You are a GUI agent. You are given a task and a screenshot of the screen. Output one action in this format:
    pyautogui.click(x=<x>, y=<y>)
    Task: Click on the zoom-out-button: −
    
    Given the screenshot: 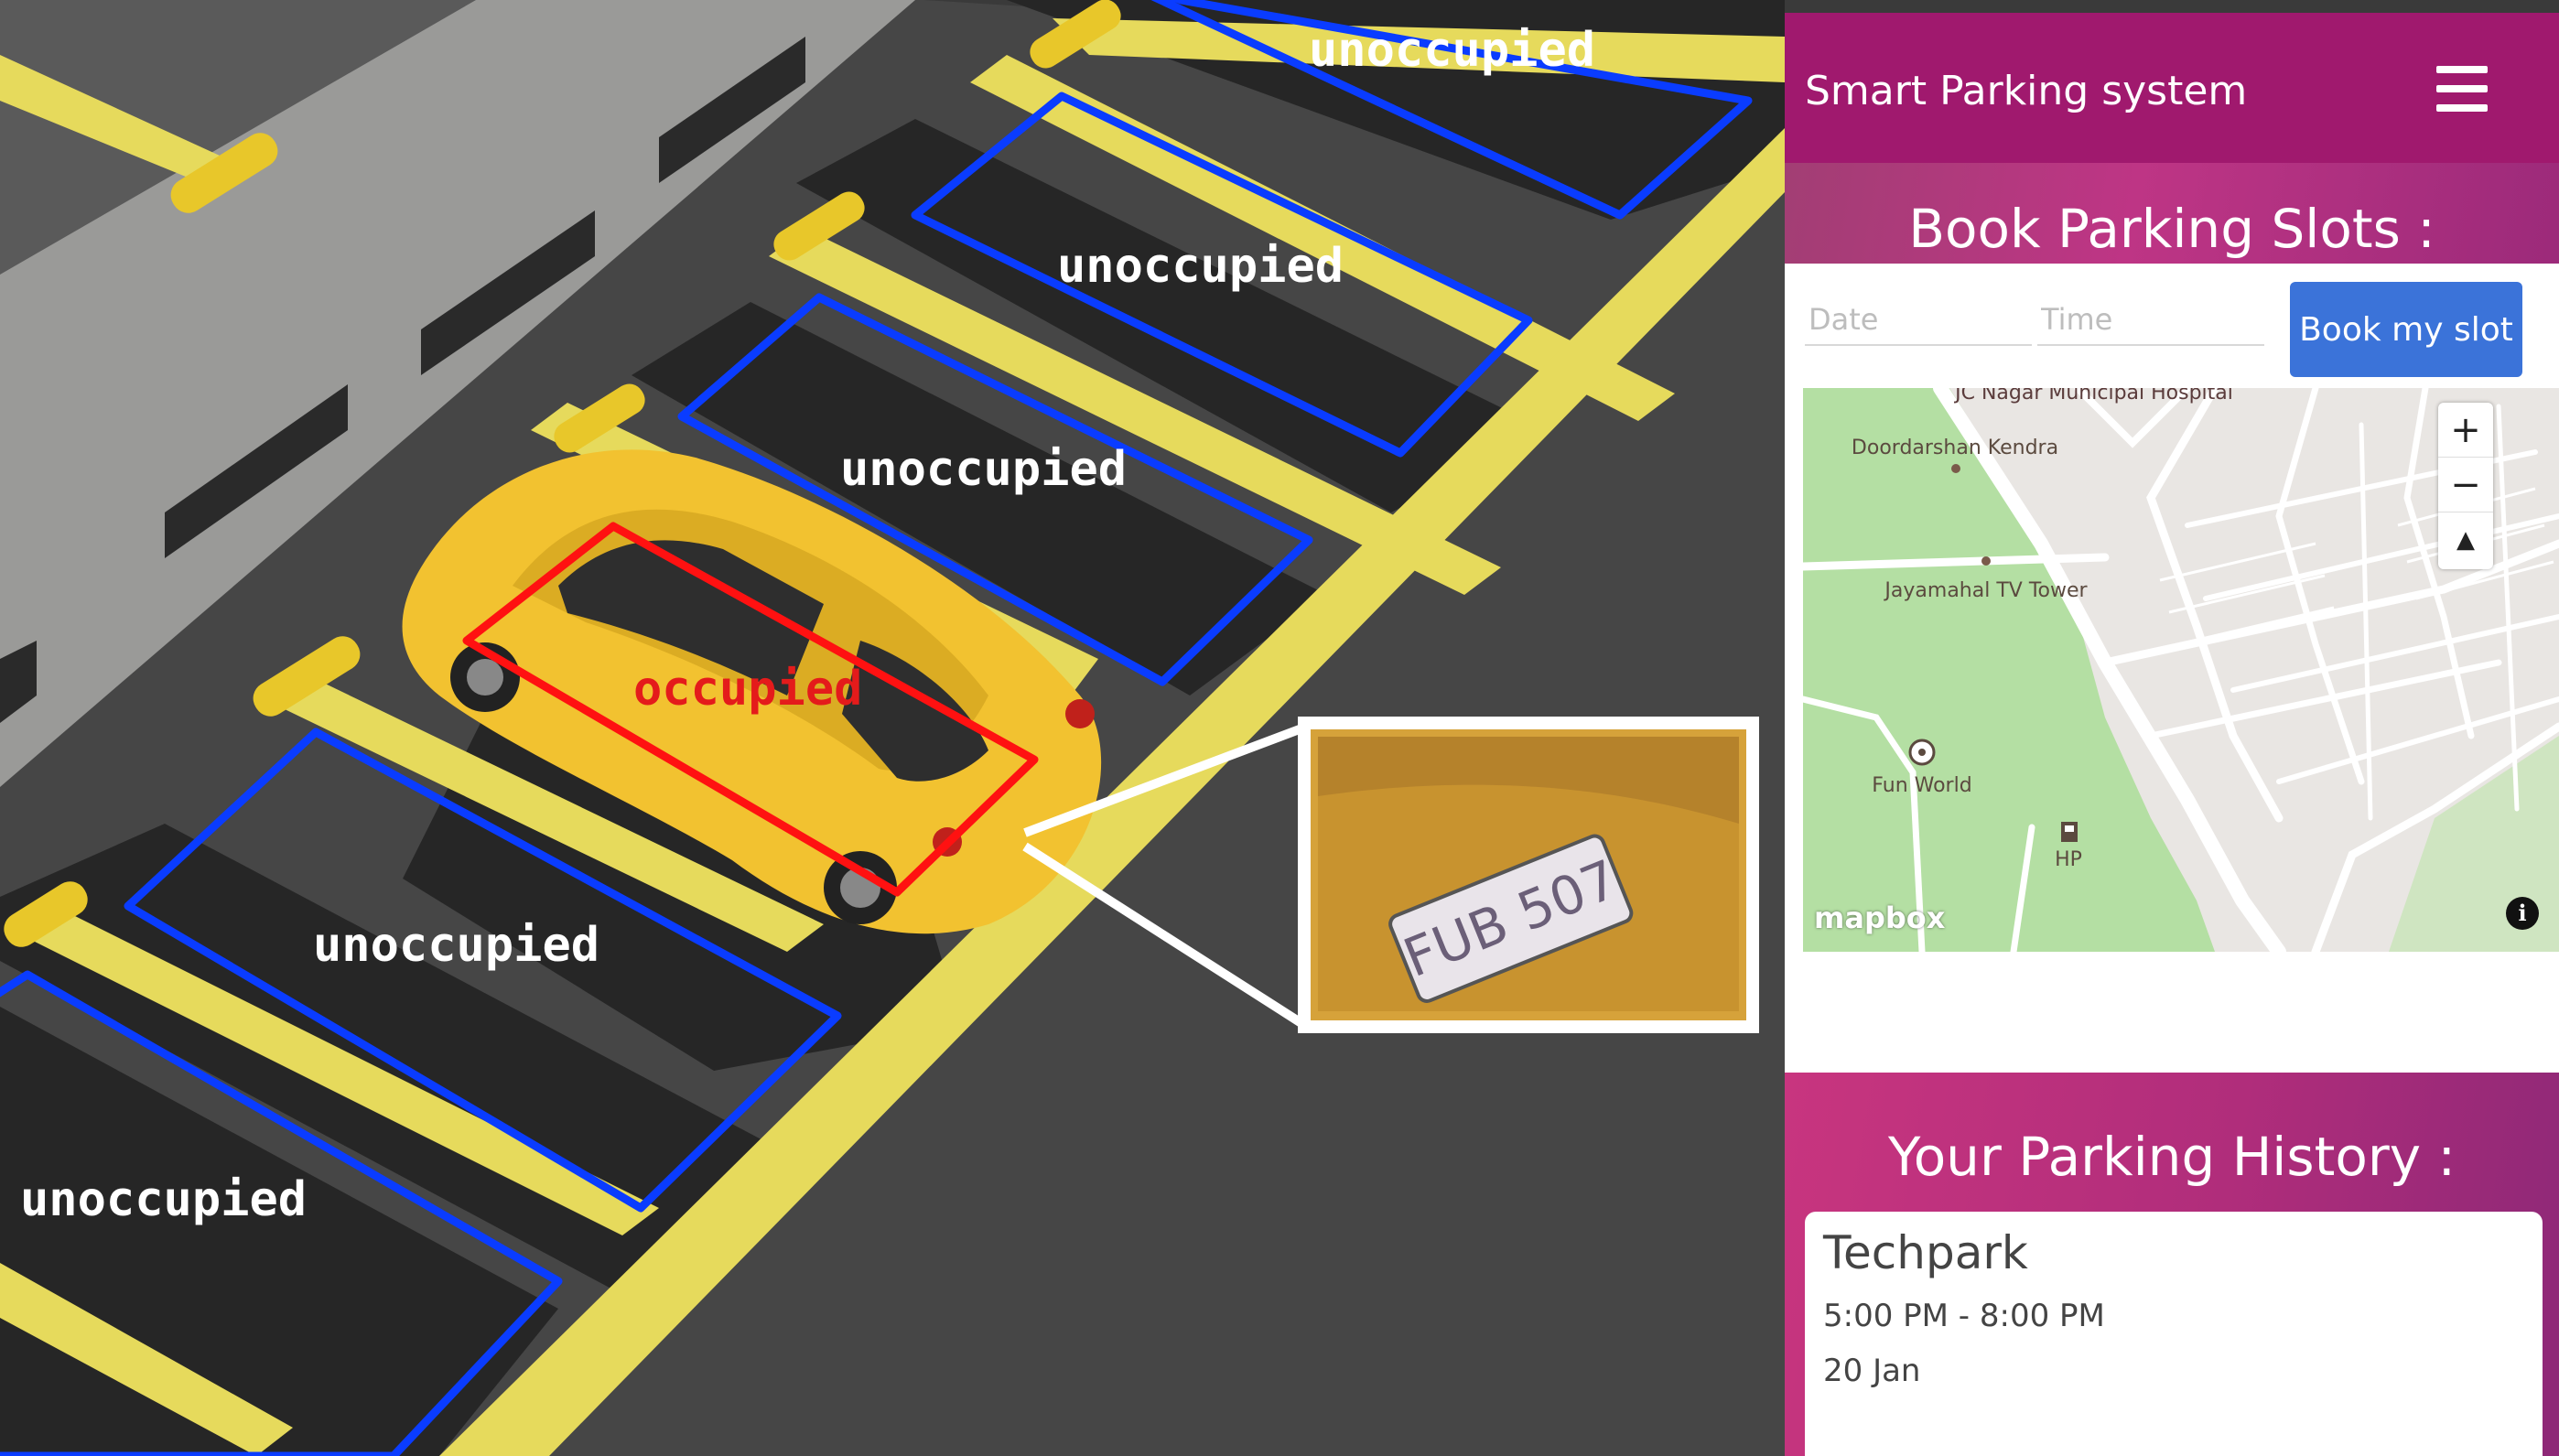 What is the action you would take?
    pyautogui.click(x=2465, y=485)
    